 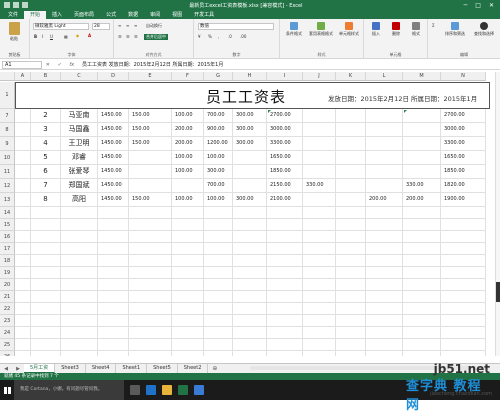 I want to click on cell-id: 2, so click(x=46, y=116).